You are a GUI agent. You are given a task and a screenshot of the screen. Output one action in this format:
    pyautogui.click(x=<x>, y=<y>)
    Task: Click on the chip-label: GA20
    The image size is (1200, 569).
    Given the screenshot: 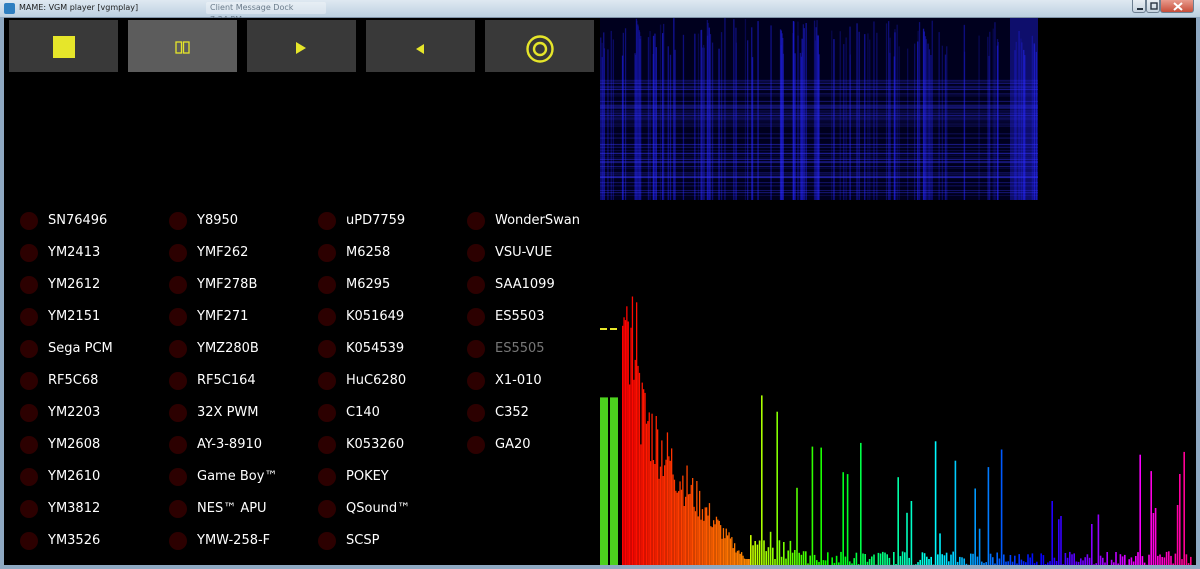 What is the action you would take?
    pyautogui.click(x=513, y=444)
    